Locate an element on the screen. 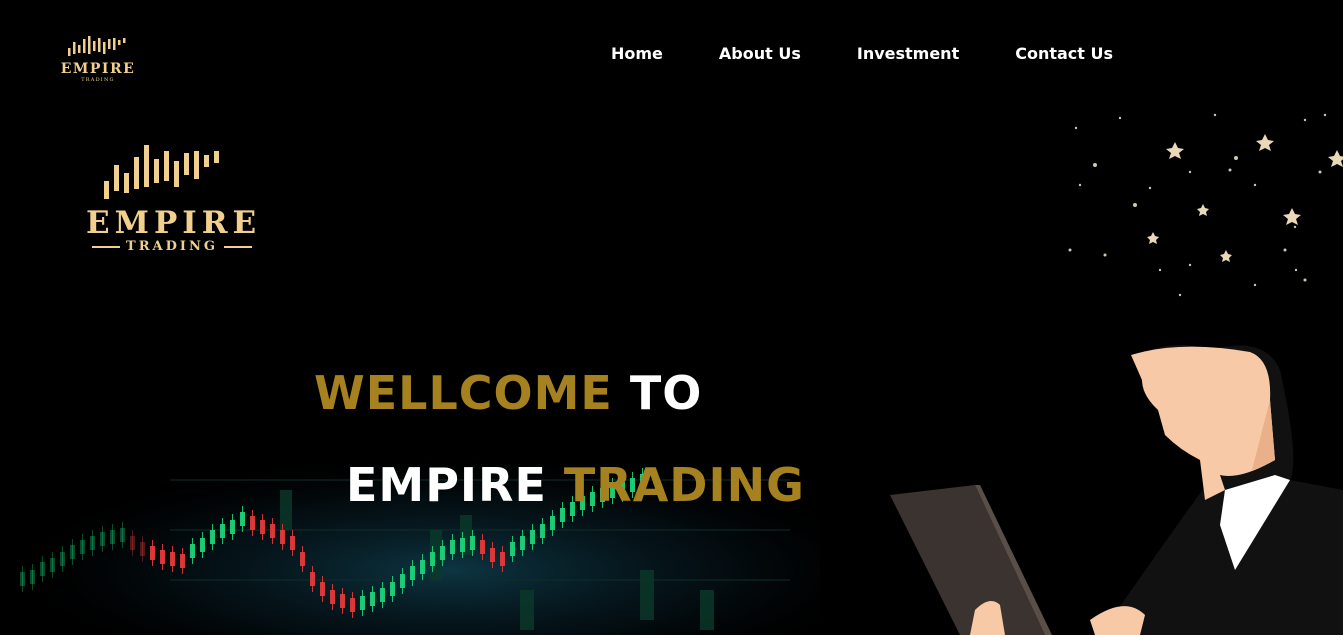 This screenshot has width=1343, height=635. headline-word: EMPIRE is located at coordinates (446, 485).